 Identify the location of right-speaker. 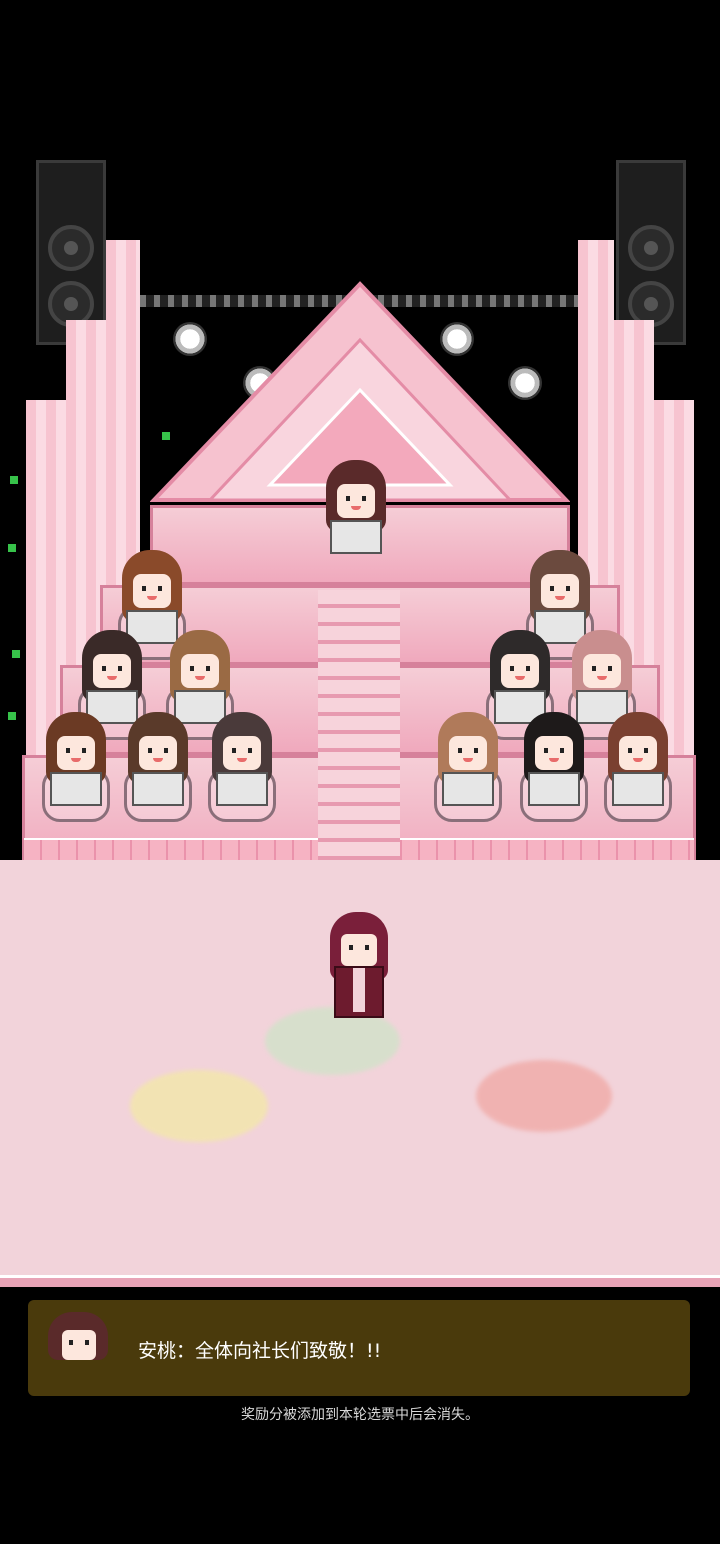
(651, 252).